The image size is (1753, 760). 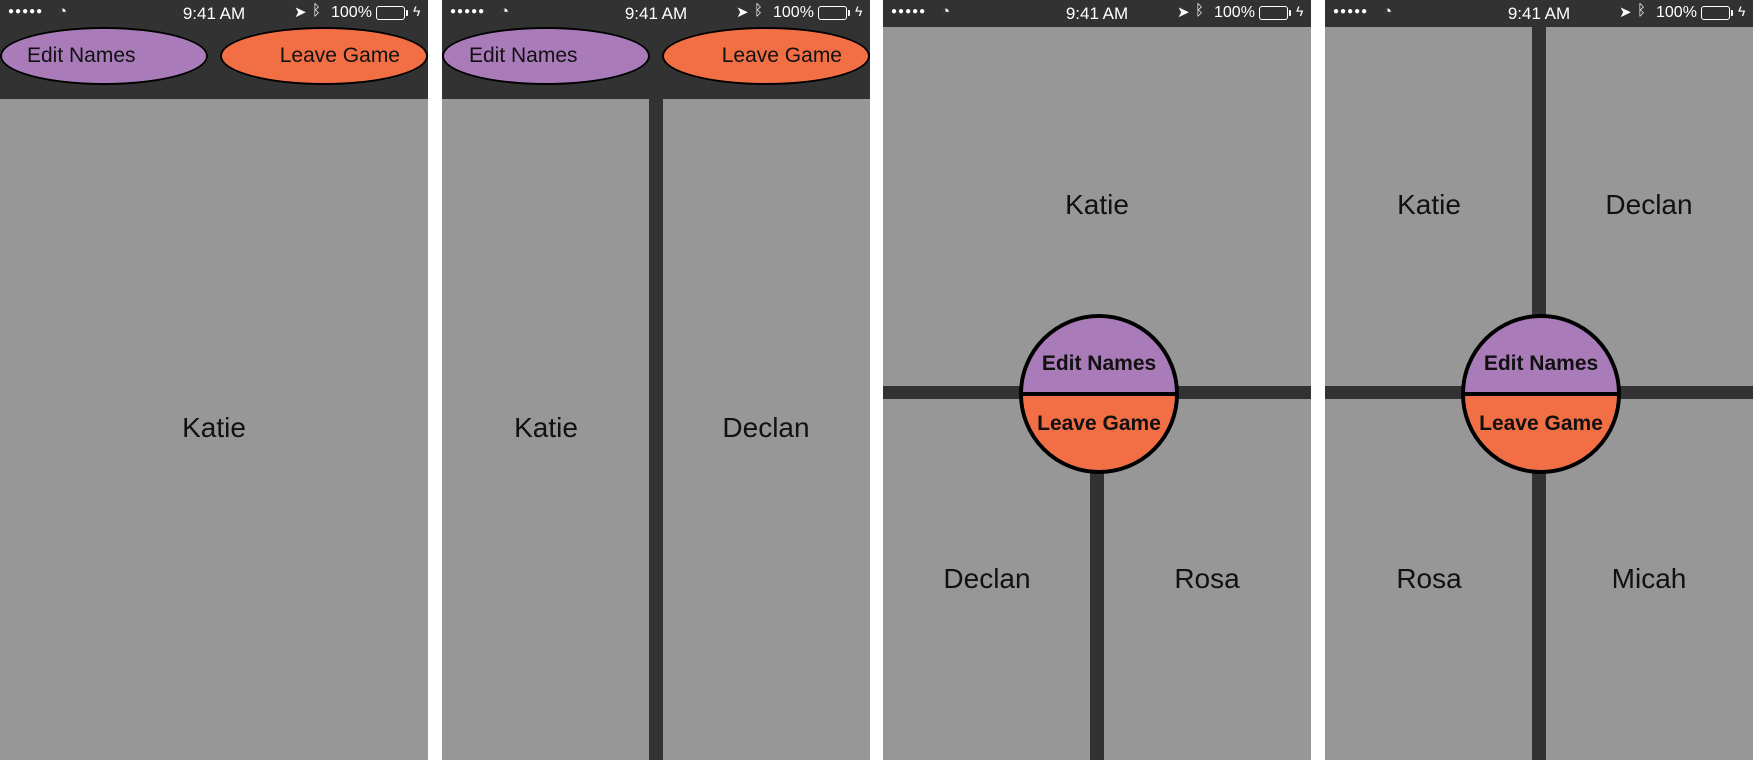 I want to click on player-name: Micah, so click(x=1649, y=579).